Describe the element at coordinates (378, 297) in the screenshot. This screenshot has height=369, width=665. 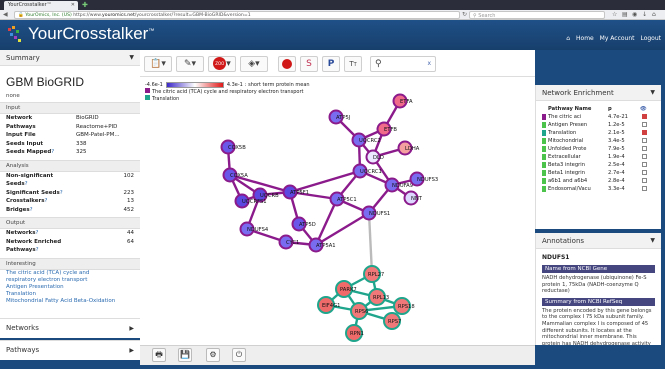
I see `graph-node: RPL13` at that location.